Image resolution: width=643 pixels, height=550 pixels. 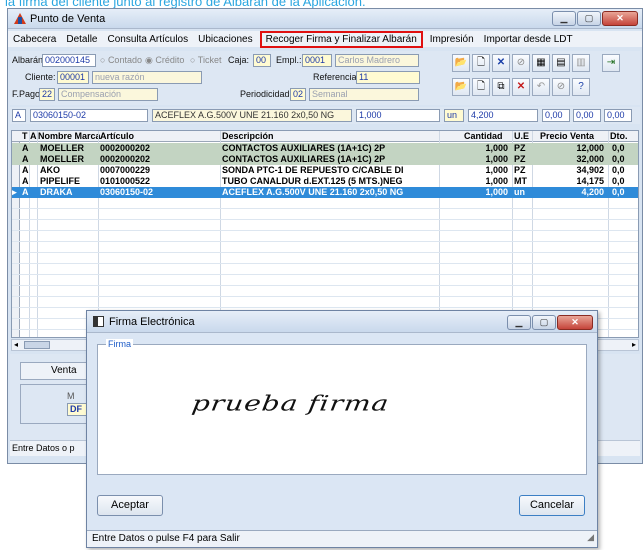 What do you see at coordinates (304, 148) in the screenshot?
I see `cell-descripcion: CONTACTOS AUXILIARES (1A+1C) 2P` at bounding box center [304, 148].